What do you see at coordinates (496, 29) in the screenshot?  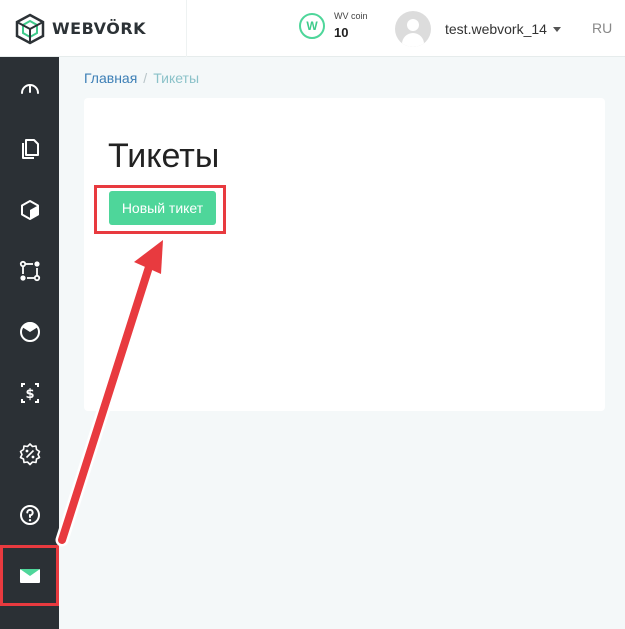 I see `username: test.webvork_14` at bounding box center [496, 29].